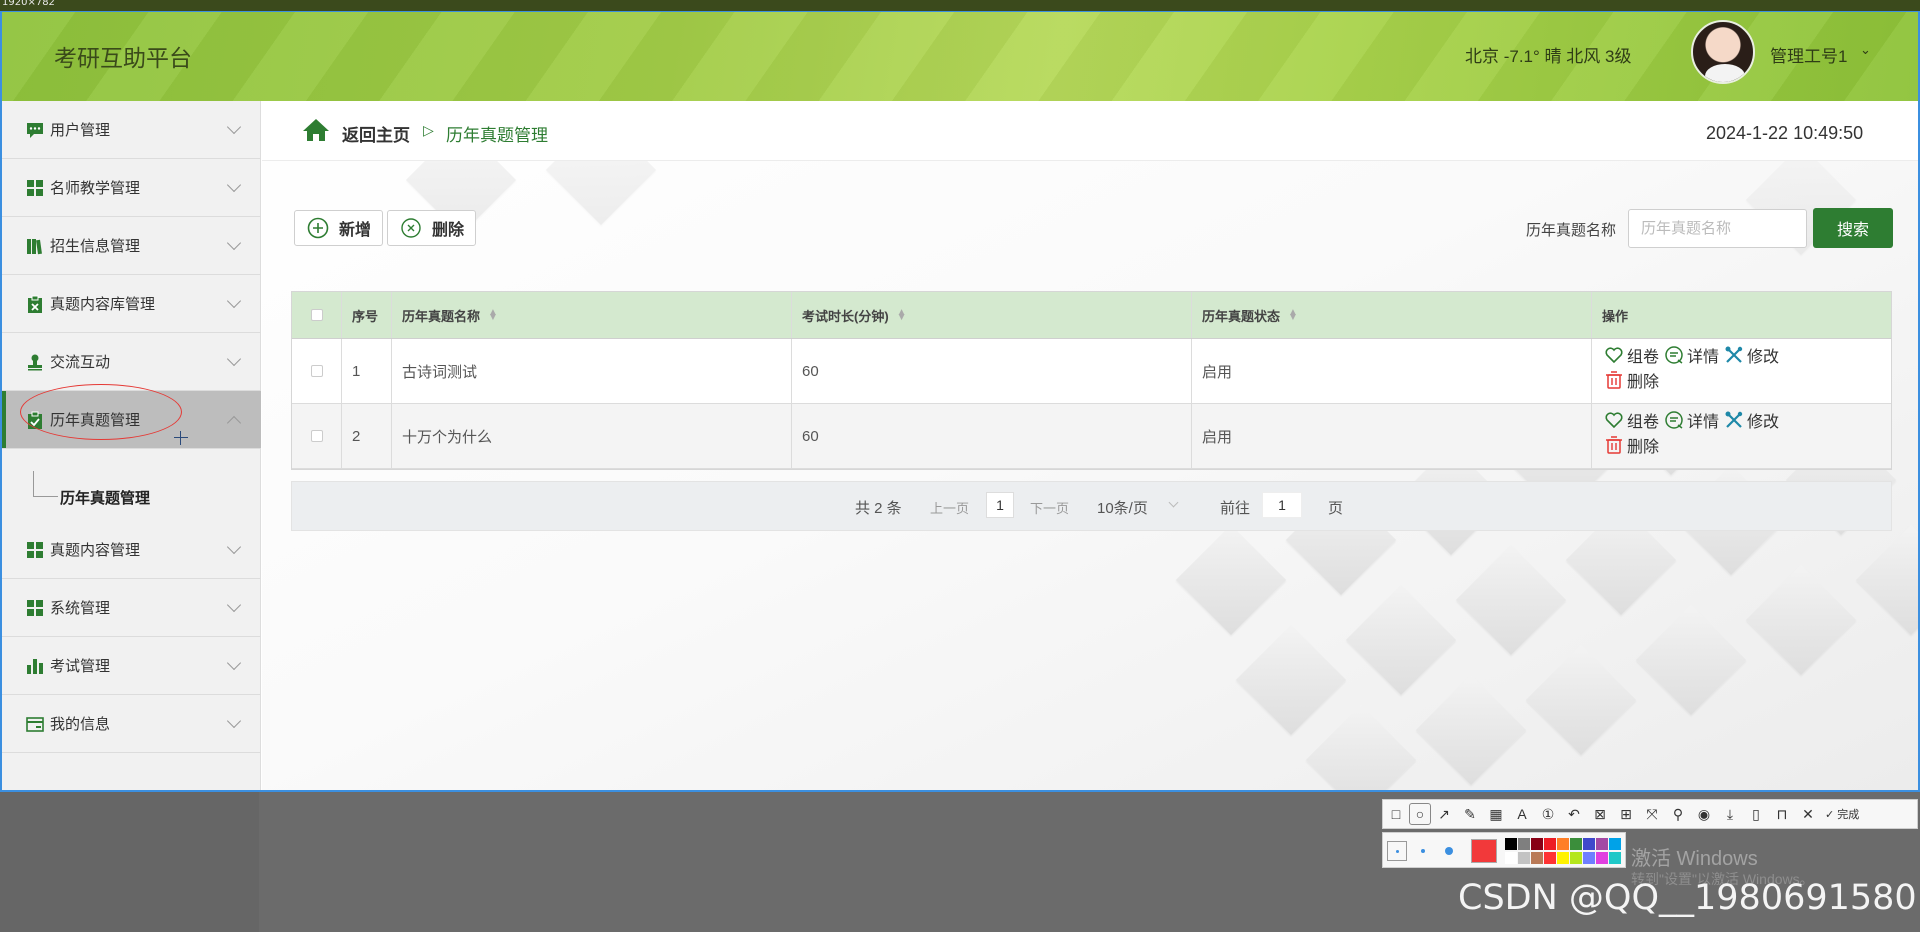 Image resolution: width=1920 pixels, height=932 pixels. What do you see at coordinates (960, 5) in the screenshot?
I see `capture-size-strip: 1920×782` at bounding box center [960, 5].